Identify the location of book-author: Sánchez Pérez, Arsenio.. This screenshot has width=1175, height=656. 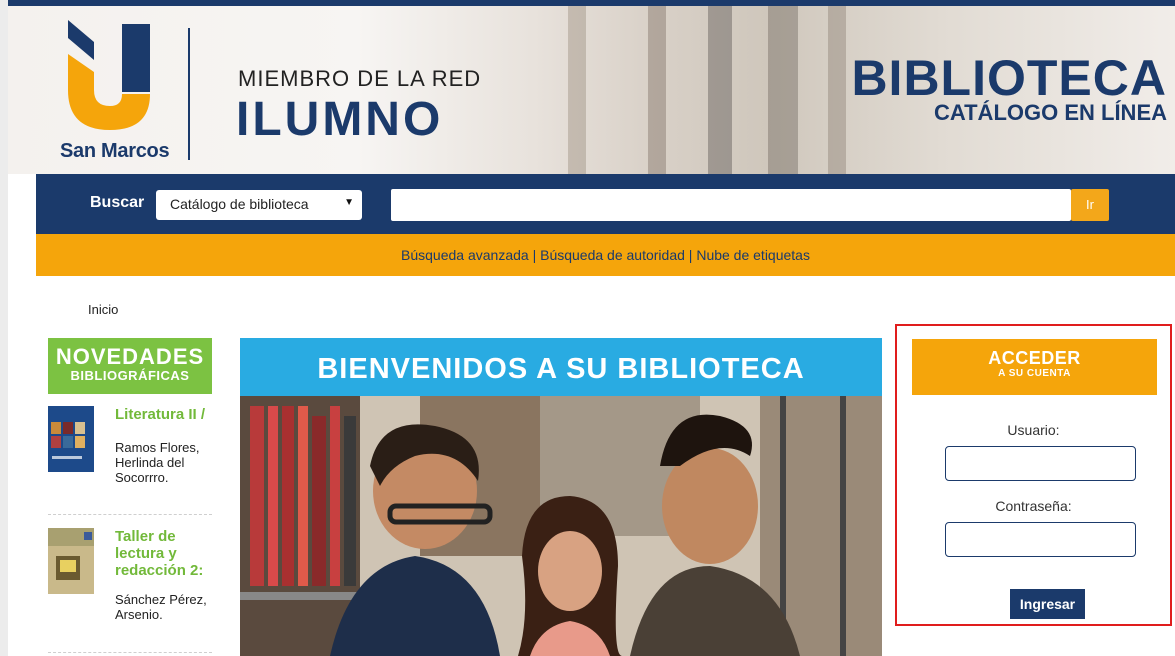
(161, 607).